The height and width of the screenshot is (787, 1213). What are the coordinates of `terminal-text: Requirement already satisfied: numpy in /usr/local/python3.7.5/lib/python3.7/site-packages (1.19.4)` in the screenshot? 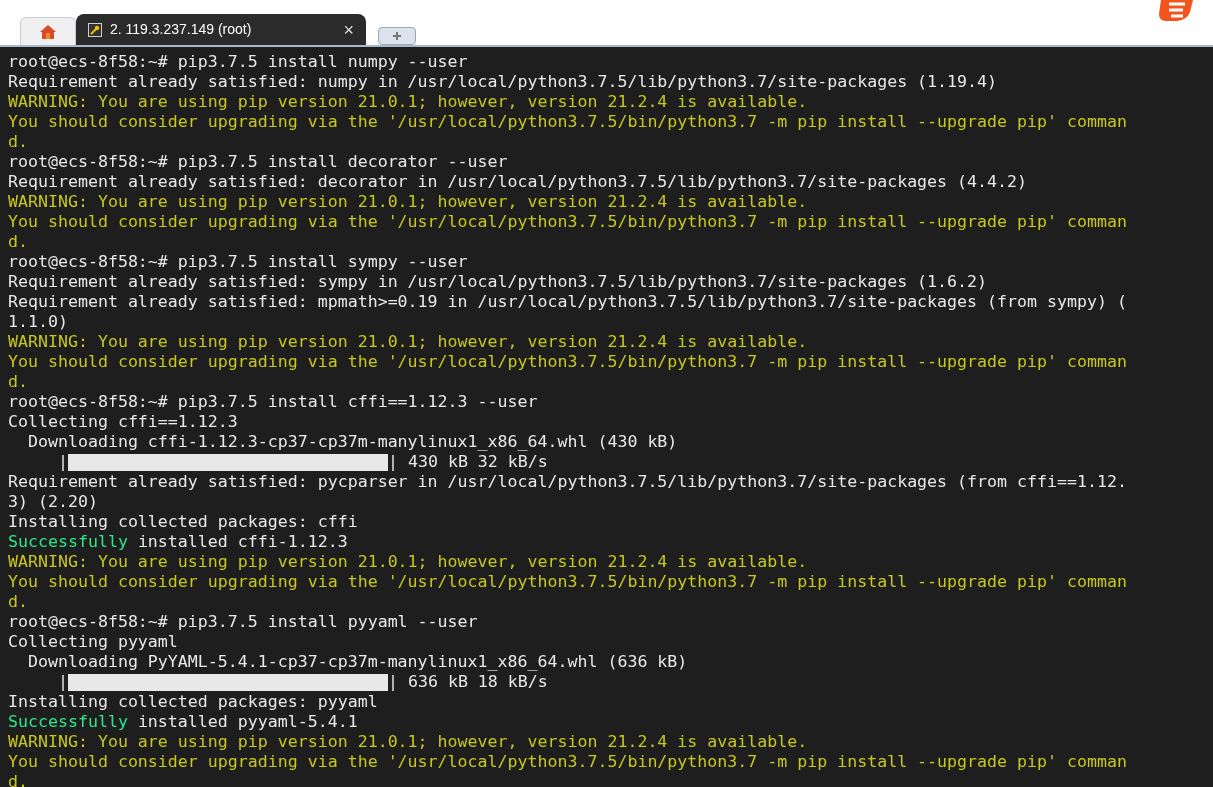 It's located at (503, 82).